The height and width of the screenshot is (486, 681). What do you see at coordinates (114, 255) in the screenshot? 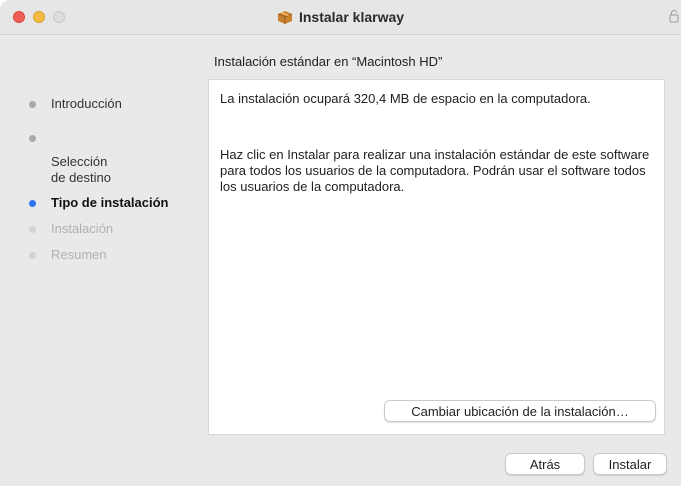
I see `step-resumen: Resumen` at bounding box center [114, 255].